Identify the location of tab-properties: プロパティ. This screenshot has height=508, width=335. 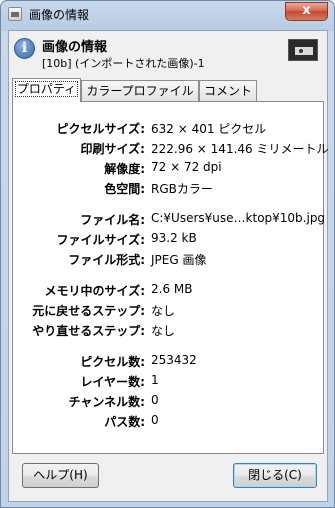
(46, 90).